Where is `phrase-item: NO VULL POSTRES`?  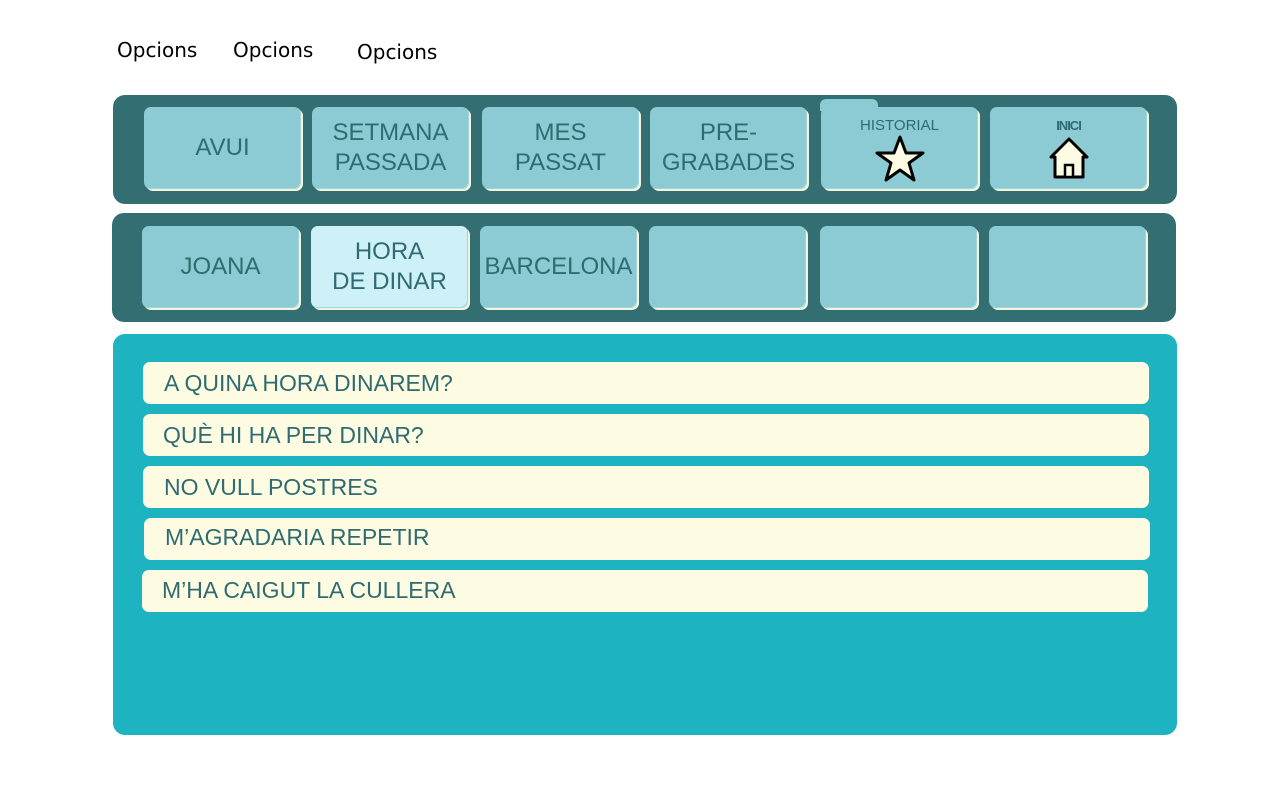 phrase-item: NO VULL POSTRES is located at coordinates (646, 487).